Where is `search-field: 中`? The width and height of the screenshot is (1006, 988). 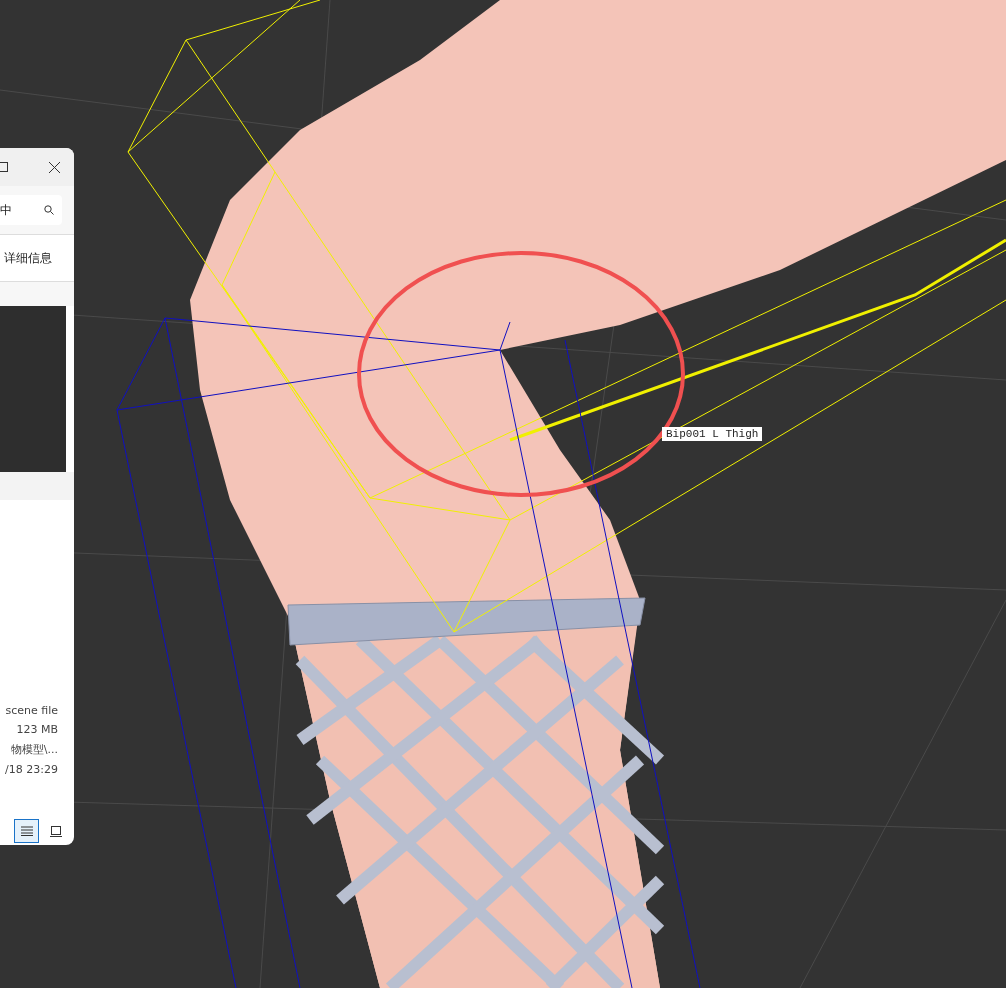
search-field: 中 is located at coordinates (31, 210).